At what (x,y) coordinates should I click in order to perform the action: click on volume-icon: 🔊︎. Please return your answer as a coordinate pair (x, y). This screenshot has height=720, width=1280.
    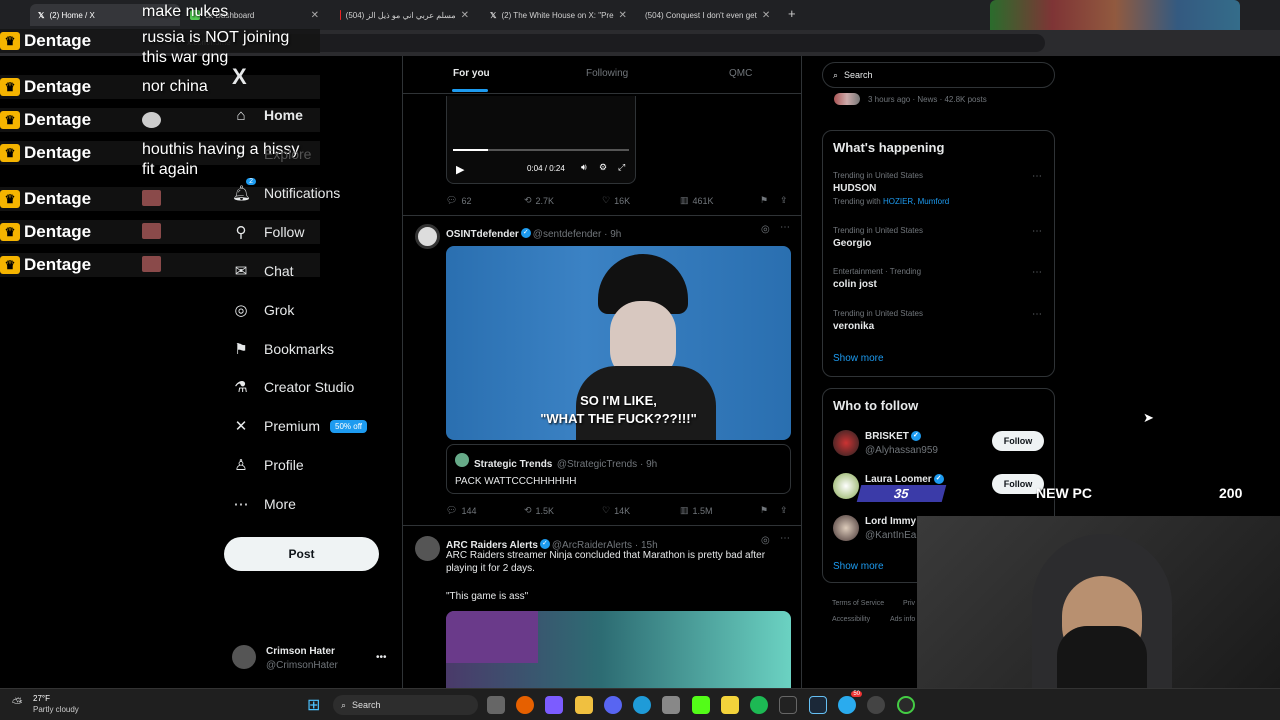
    Looking at the image, I should click on (584, 167).